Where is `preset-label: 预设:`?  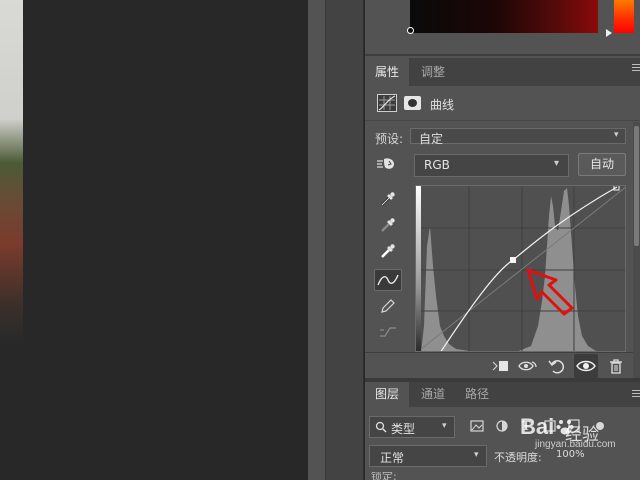 preset-label: 预设: is located at coordinates (389, 139).